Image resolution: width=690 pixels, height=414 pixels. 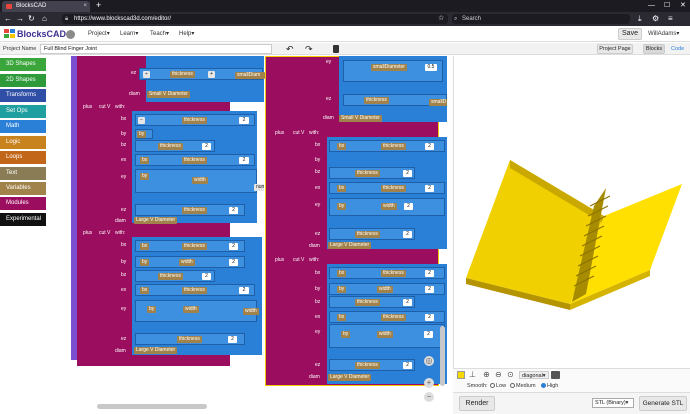 What do you see at coordinates (159, 34) in the screenshot?
I see `menu-teach: Teach▾` at bounding box center [159, 34].